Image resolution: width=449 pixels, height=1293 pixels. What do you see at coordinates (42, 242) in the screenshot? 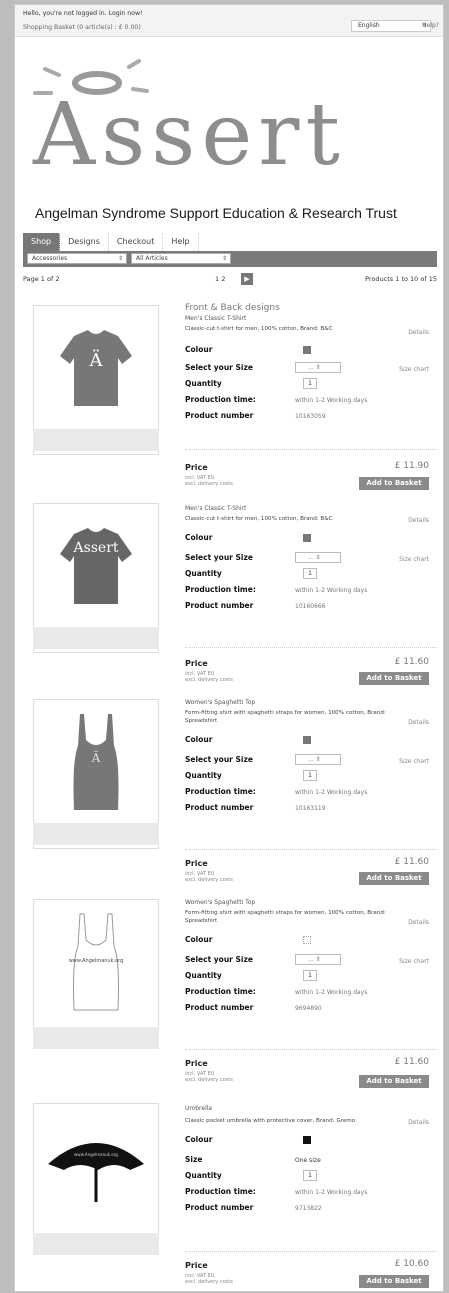
I see `tab-shop: Shop` at bounding box center [42, 242].